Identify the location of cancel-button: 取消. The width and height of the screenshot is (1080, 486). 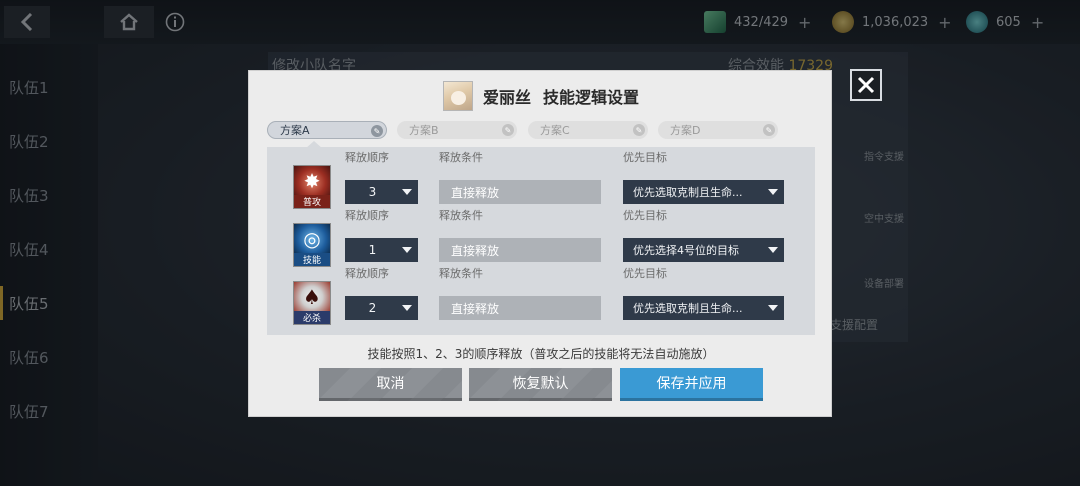
(390, 384).